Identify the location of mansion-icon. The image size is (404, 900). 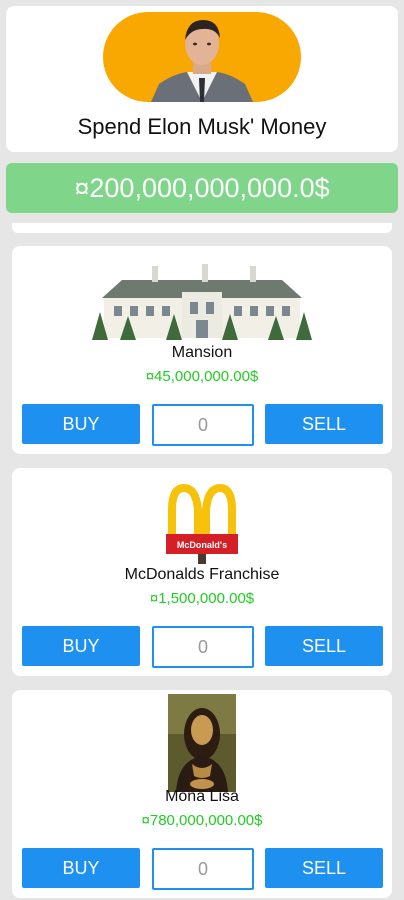
(202, 302).